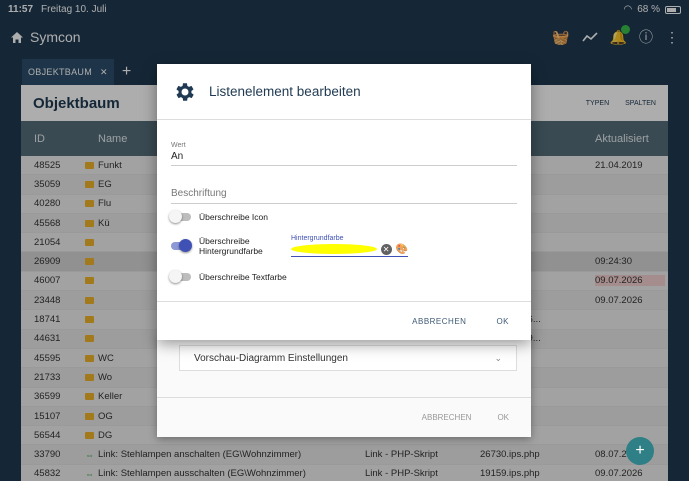 This screenshot has height=481, width=689. Describe the element at coordinates (502, 321) in the screenshot. I see `ok-button: OK` at that location.